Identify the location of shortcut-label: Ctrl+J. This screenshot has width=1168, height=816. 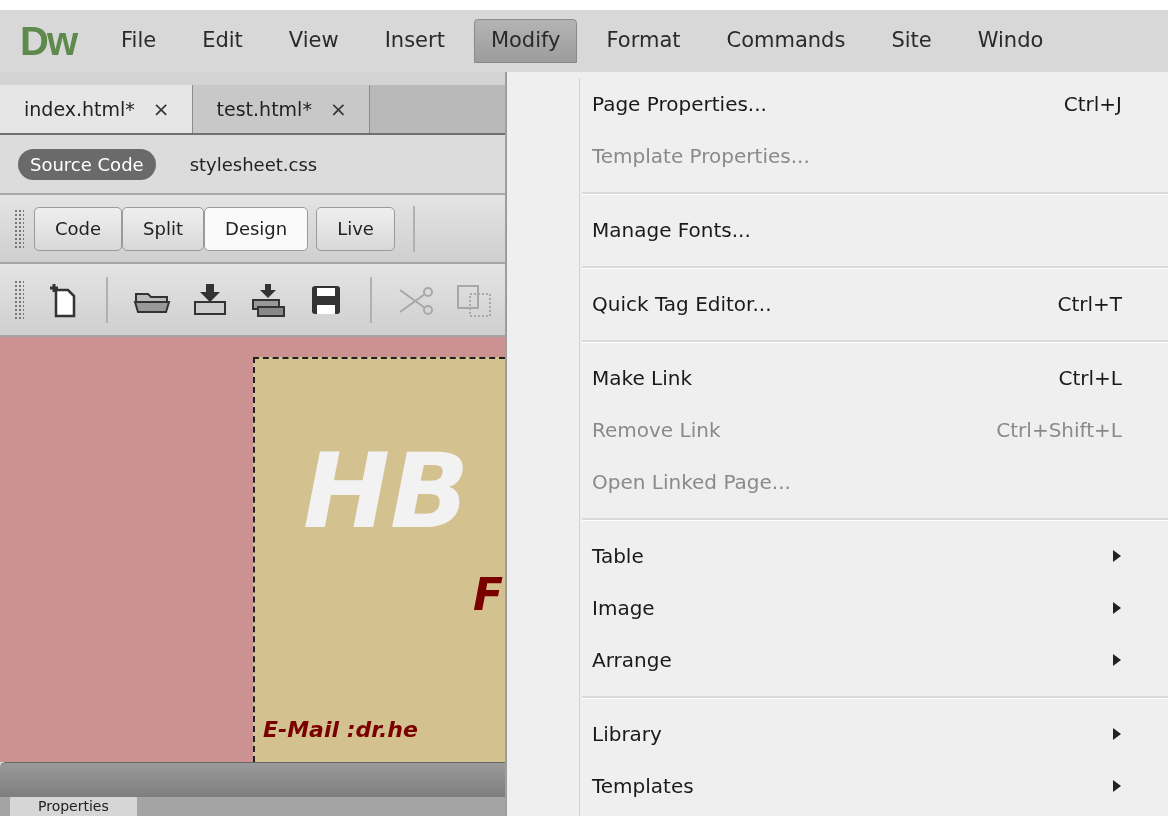
(1092, 104).